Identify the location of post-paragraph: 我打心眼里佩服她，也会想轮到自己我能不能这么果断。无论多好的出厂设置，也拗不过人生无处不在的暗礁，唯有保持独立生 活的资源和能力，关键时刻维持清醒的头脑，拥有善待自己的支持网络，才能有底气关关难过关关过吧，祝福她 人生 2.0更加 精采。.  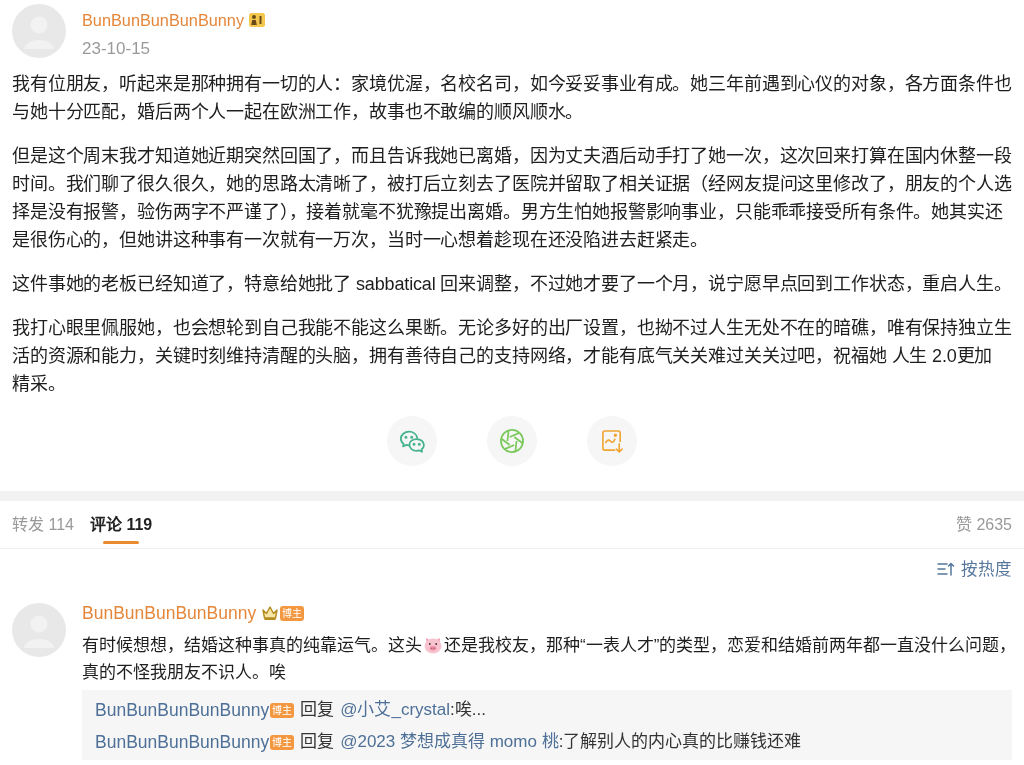
(512, 356).